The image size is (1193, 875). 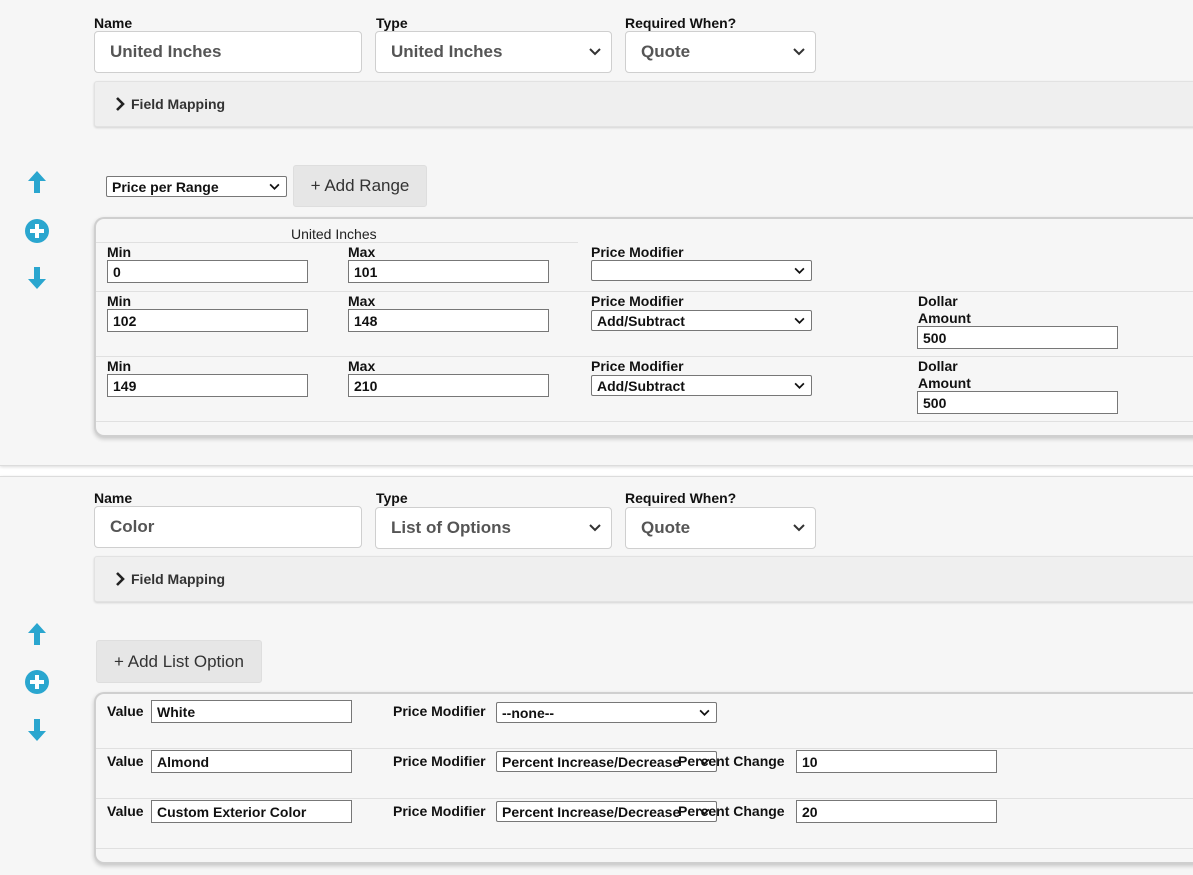 What do you see at coordinates (896, 761) in the screenshot?
I see `percent-change-input: 10` at bounding box center [896, 761].